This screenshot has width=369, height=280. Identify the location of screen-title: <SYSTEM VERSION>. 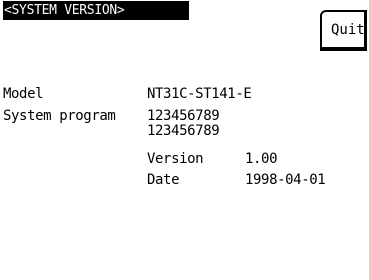
(64, 10).